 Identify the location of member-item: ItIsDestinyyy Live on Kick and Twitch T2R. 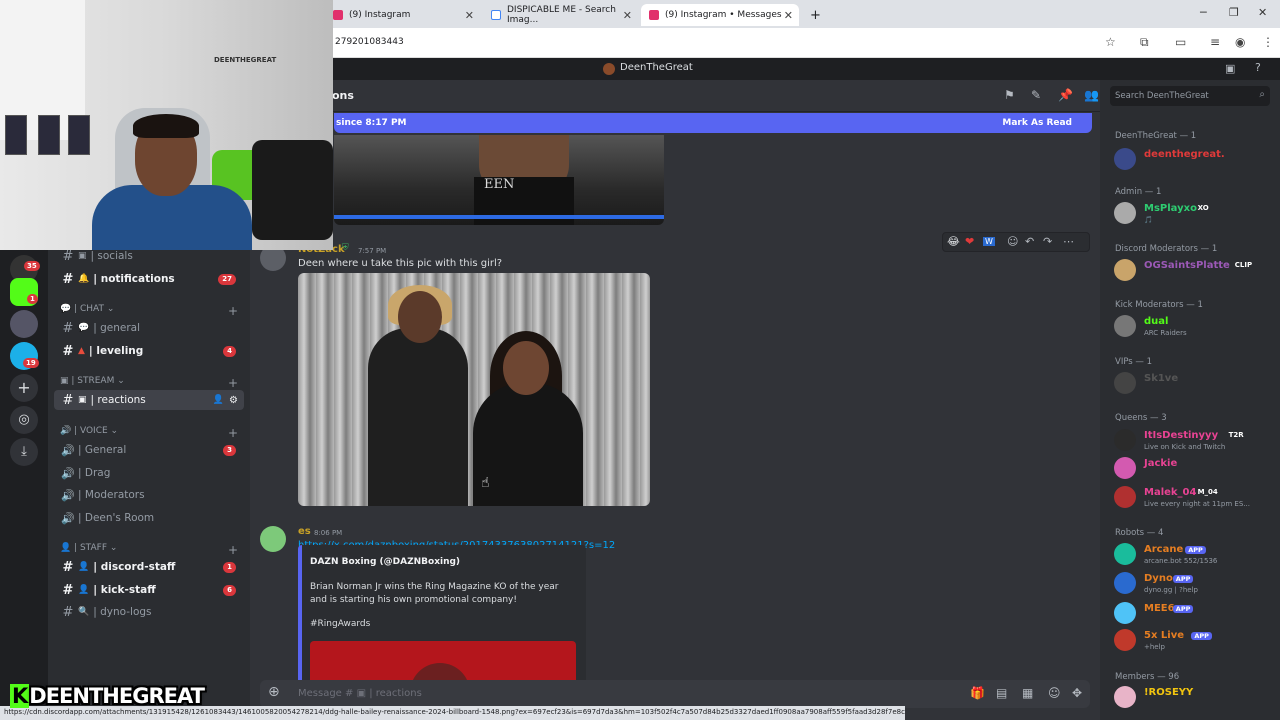
(1194, 439).